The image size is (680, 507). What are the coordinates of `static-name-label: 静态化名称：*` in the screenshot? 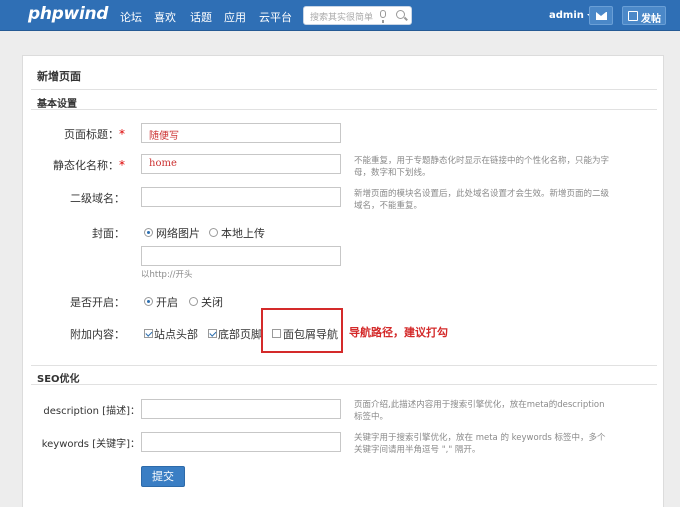 It's located at (89, 165).